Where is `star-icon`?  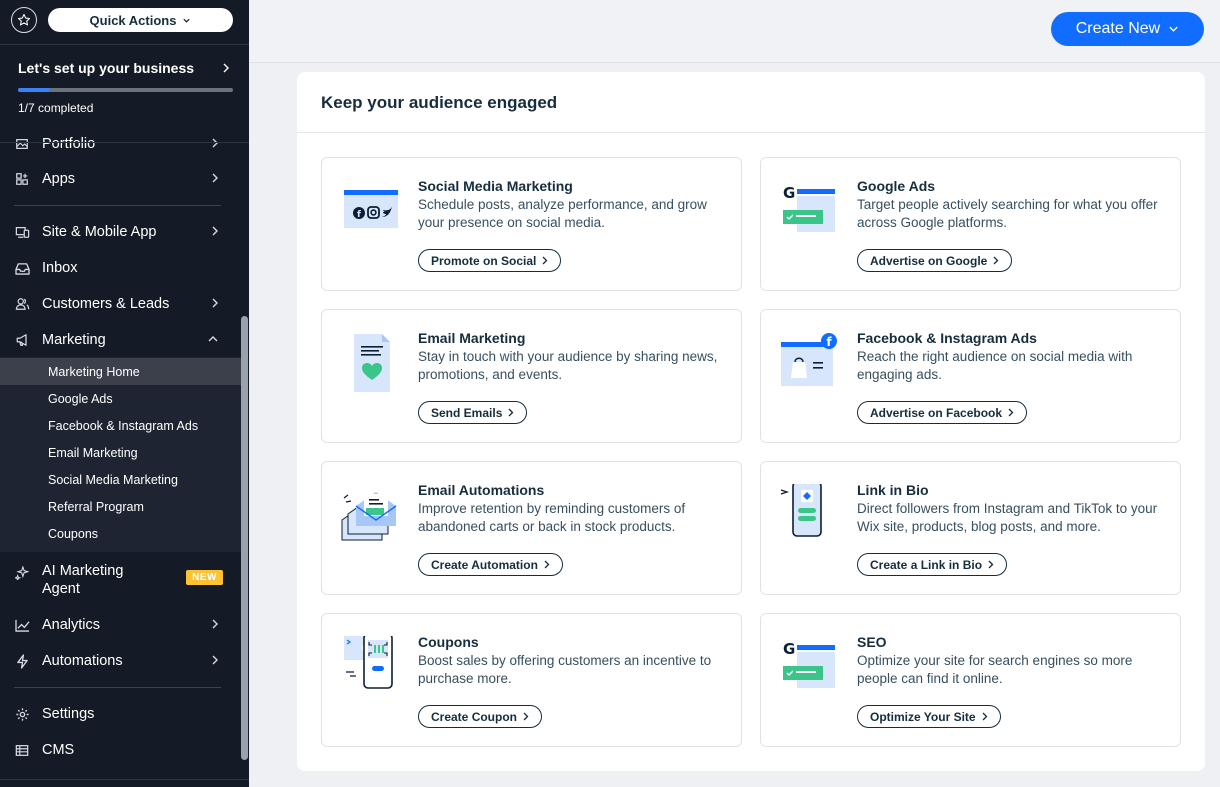 star-icon is located at coordinates (24, 19).